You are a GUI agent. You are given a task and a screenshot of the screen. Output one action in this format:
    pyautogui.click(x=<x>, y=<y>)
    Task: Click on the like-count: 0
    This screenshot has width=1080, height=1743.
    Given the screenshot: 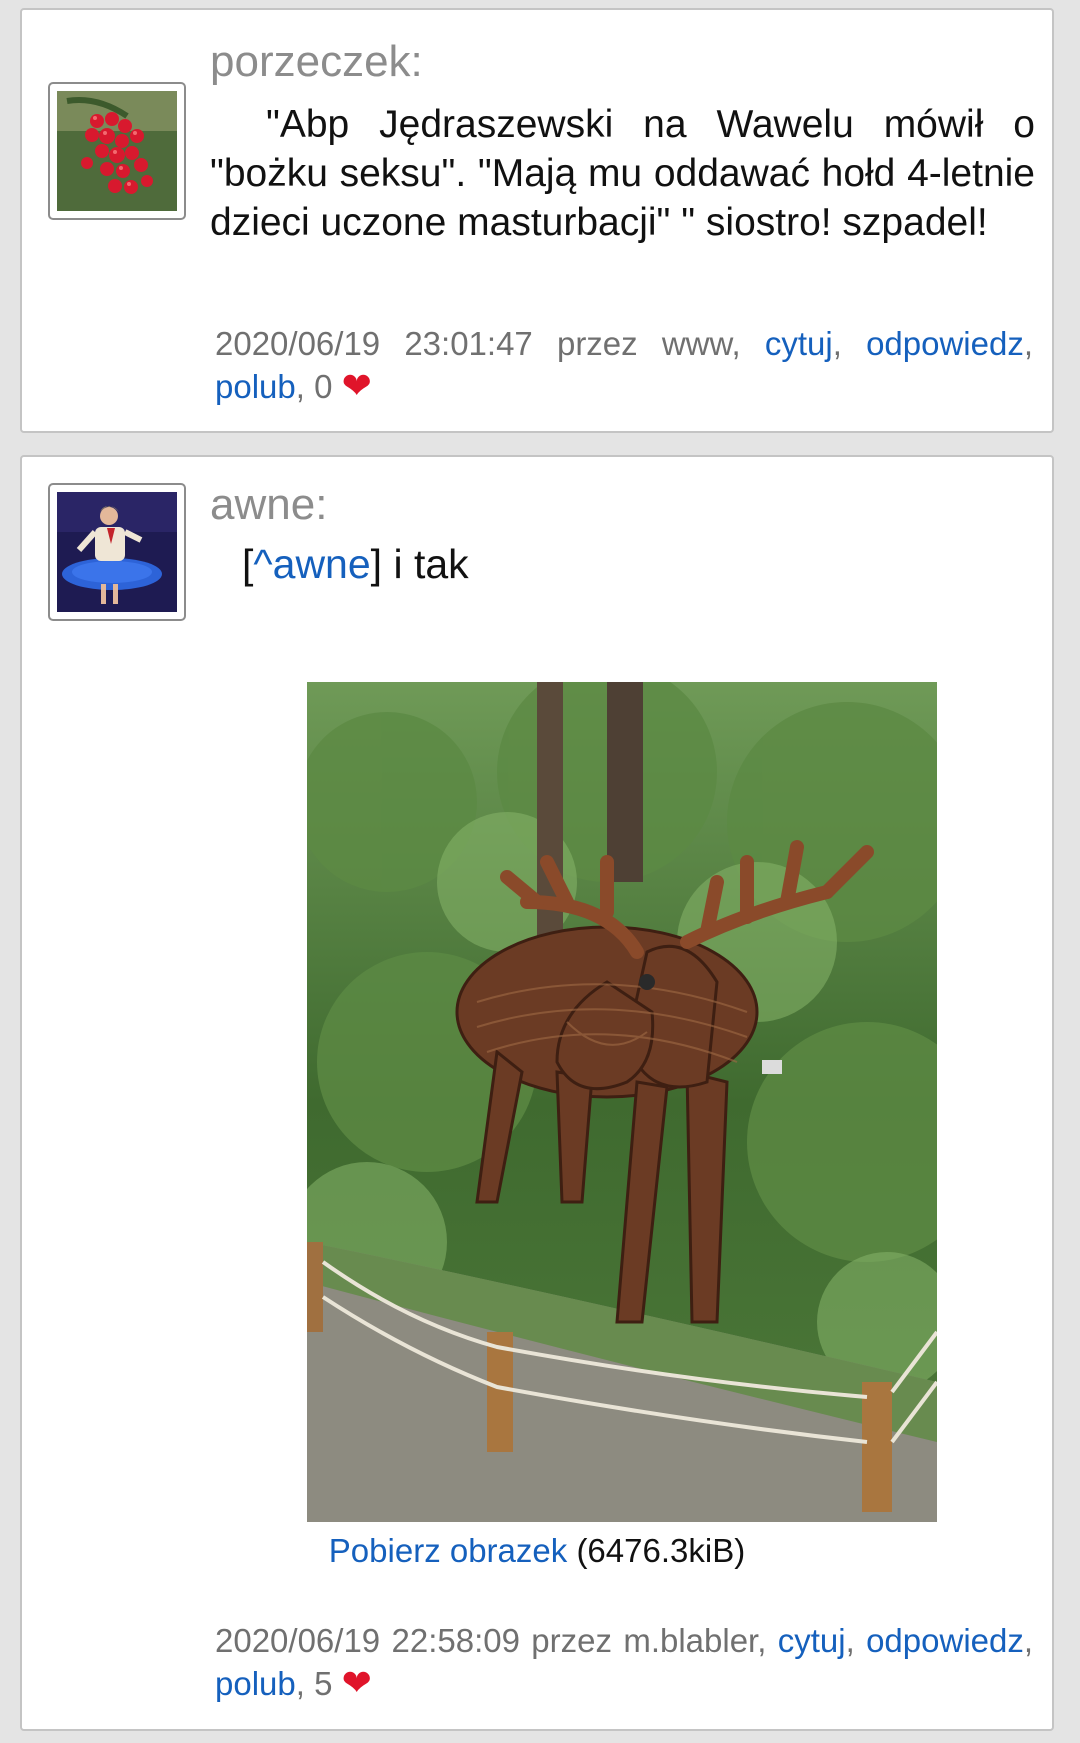 What is the action you would take?
    pyautogui.click(x=323, y=386)
    